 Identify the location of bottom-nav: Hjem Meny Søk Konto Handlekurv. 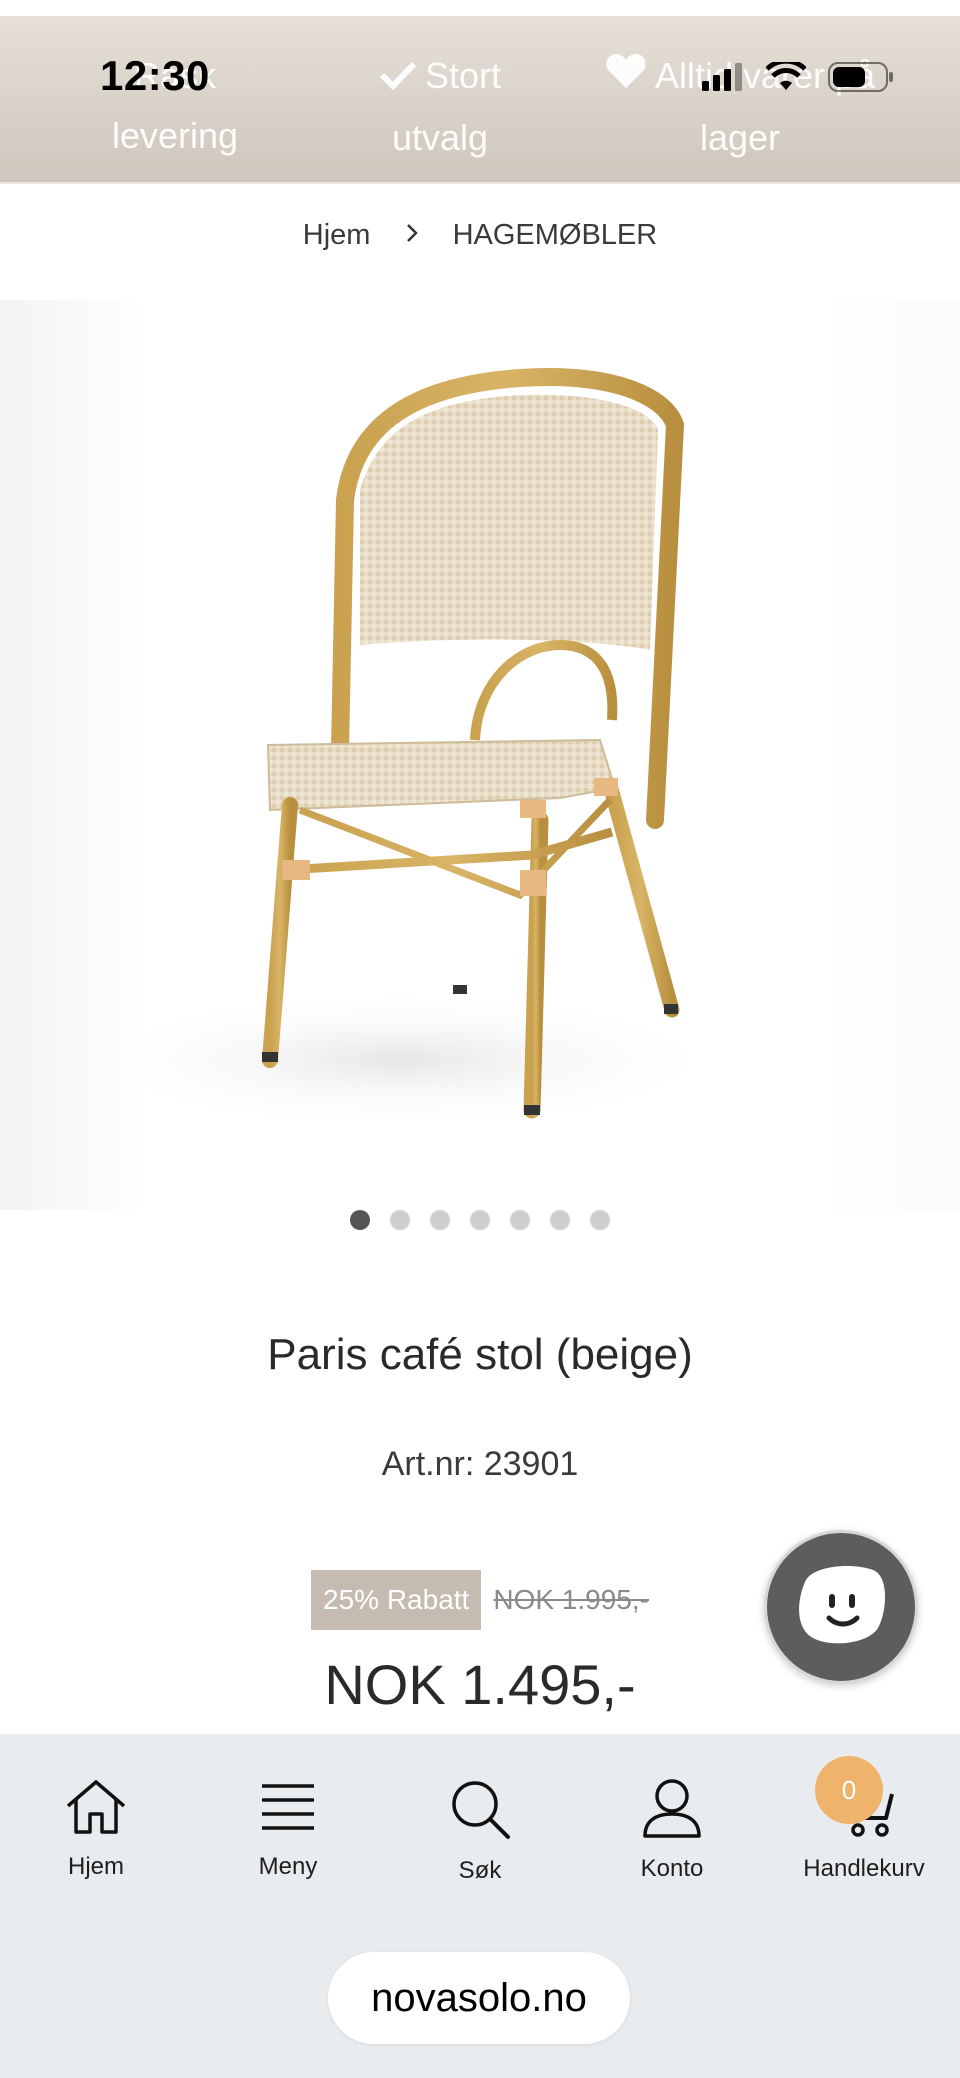
(480, 1814).